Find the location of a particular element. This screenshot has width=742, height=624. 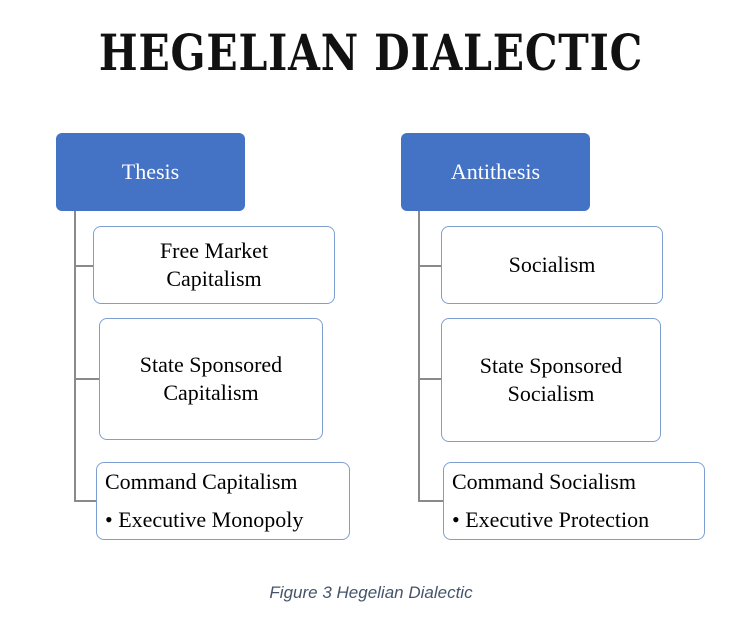

thesis-item-command: Command Capitalism • Executive Monopoly is located at coordinates (223, 501).